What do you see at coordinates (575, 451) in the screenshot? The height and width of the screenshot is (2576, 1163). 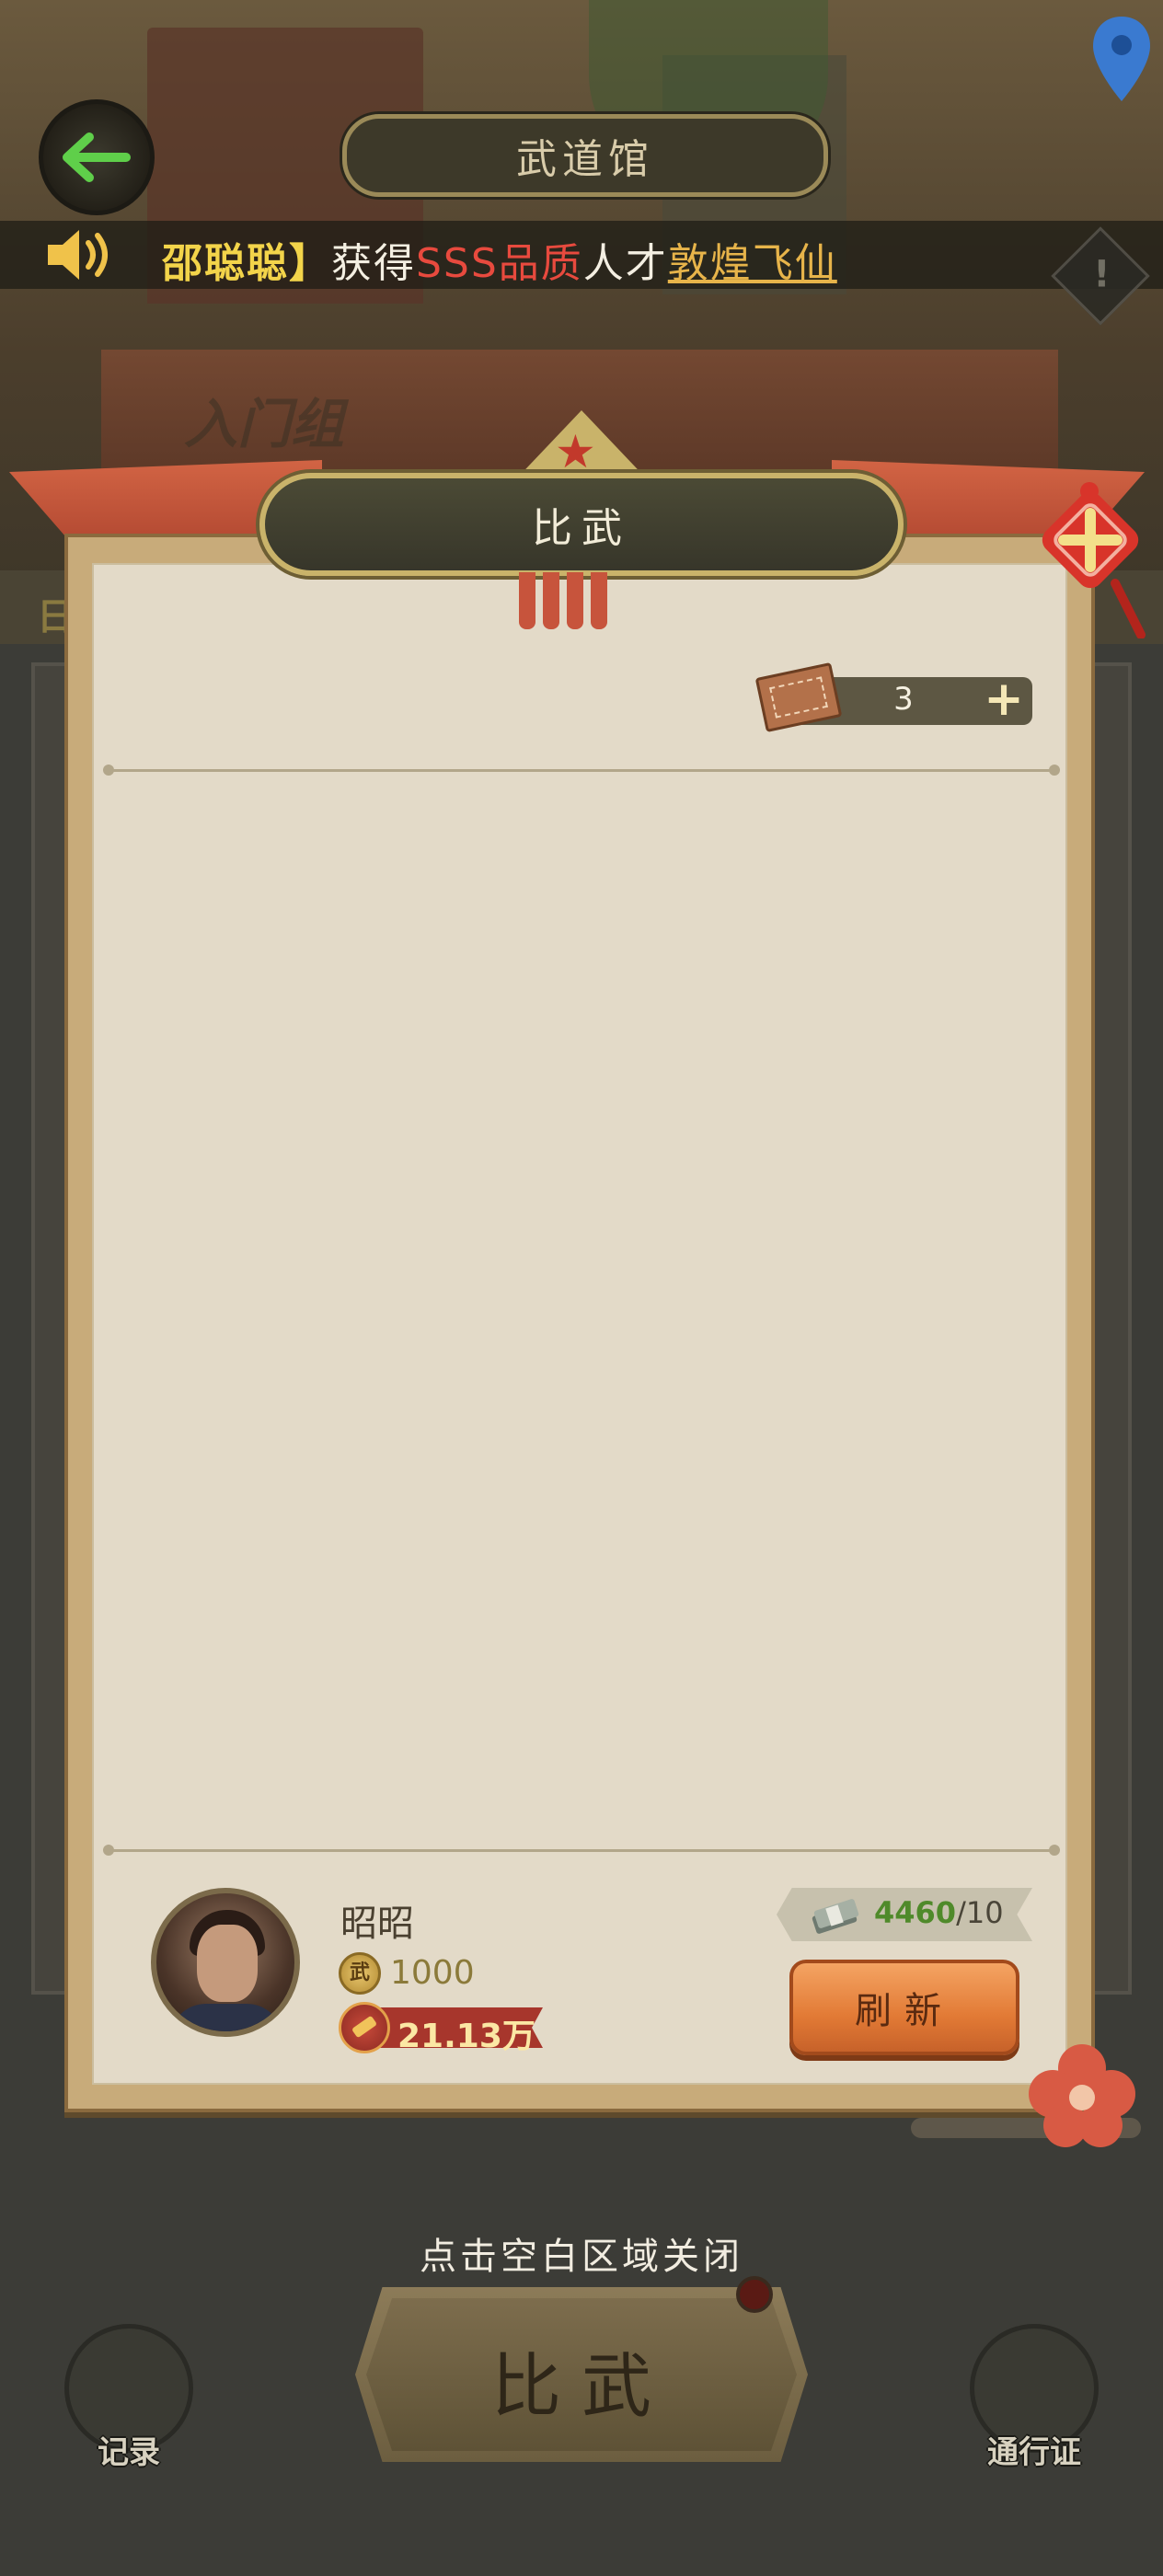 I see `star-icon: ★` at bounding box center [575, 451].